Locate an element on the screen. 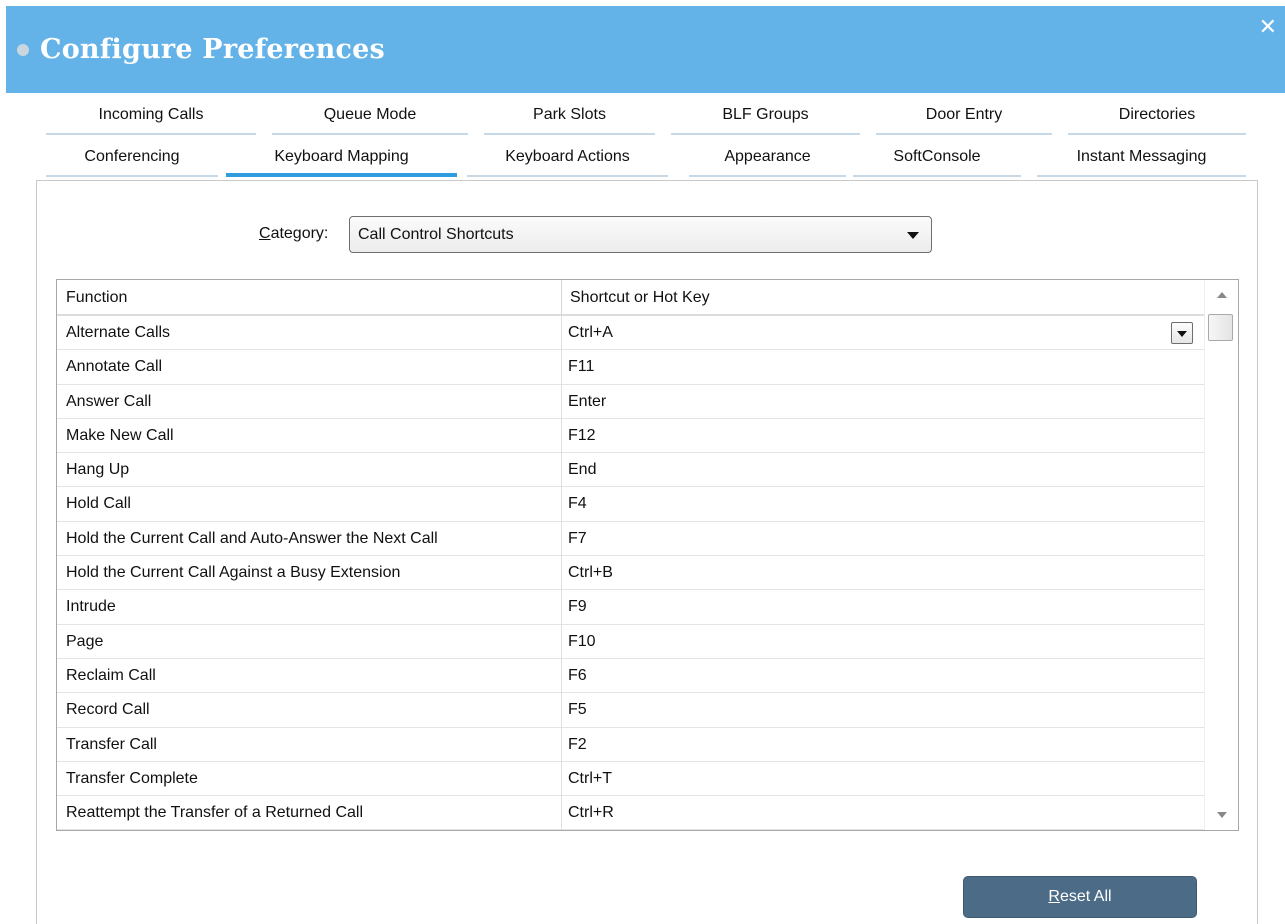  table-row: Answer Call Enter is located at coordinates (630, 401).